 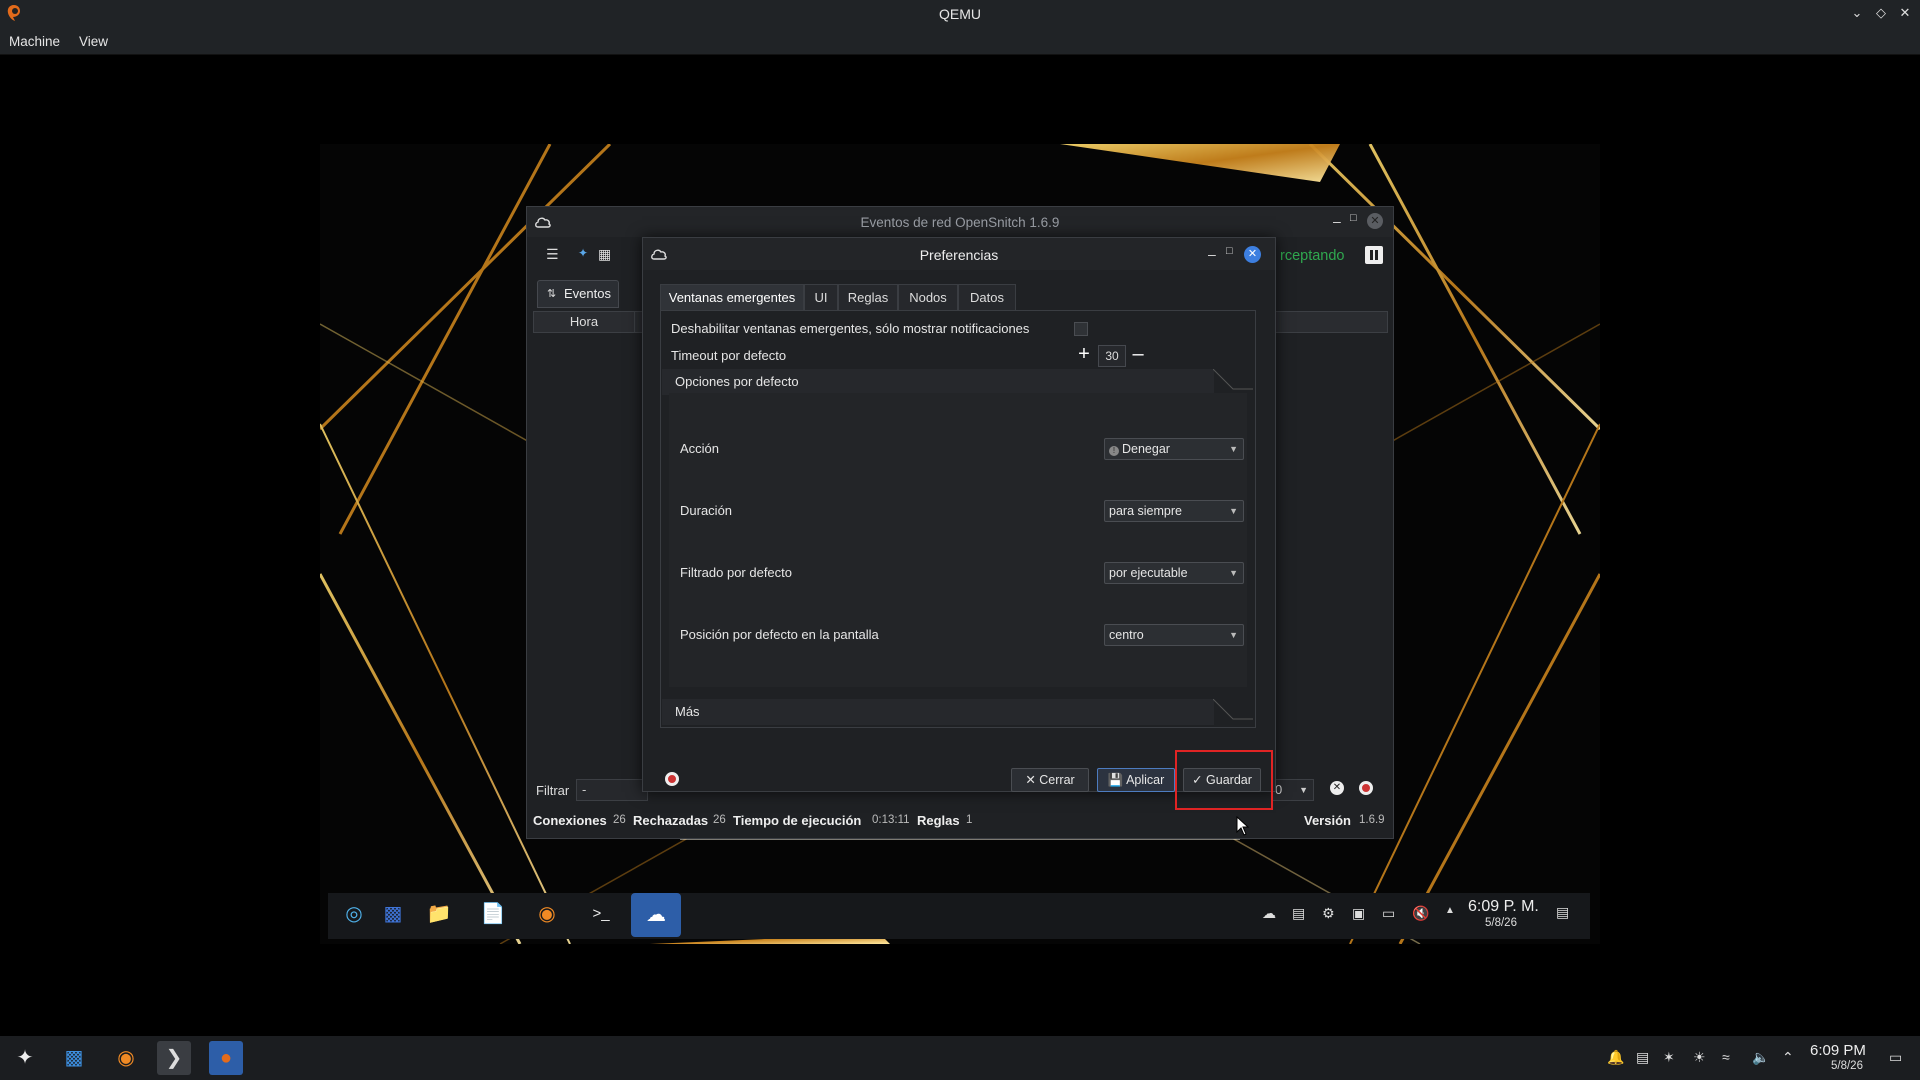 I want to click on guest-tray-save-icon: ▣, so click(x=1358, y=913).